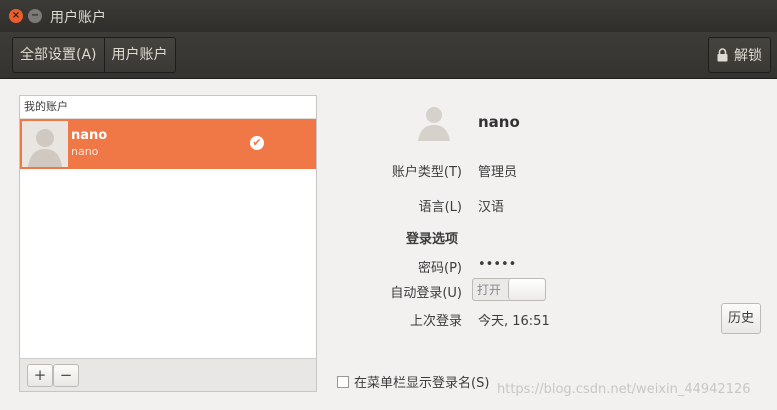  Describe the element at coordinates (440, 207) in the screenshot. I see `language-label: 语言(L)` at that location.